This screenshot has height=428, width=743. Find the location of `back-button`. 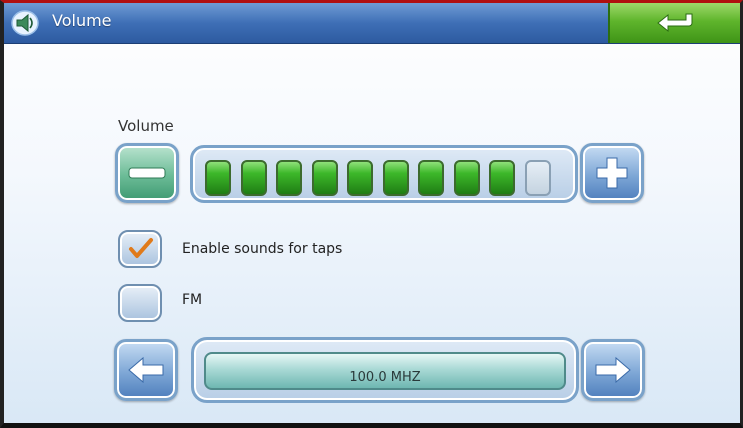

back-button is located at coordinates (674, 23).